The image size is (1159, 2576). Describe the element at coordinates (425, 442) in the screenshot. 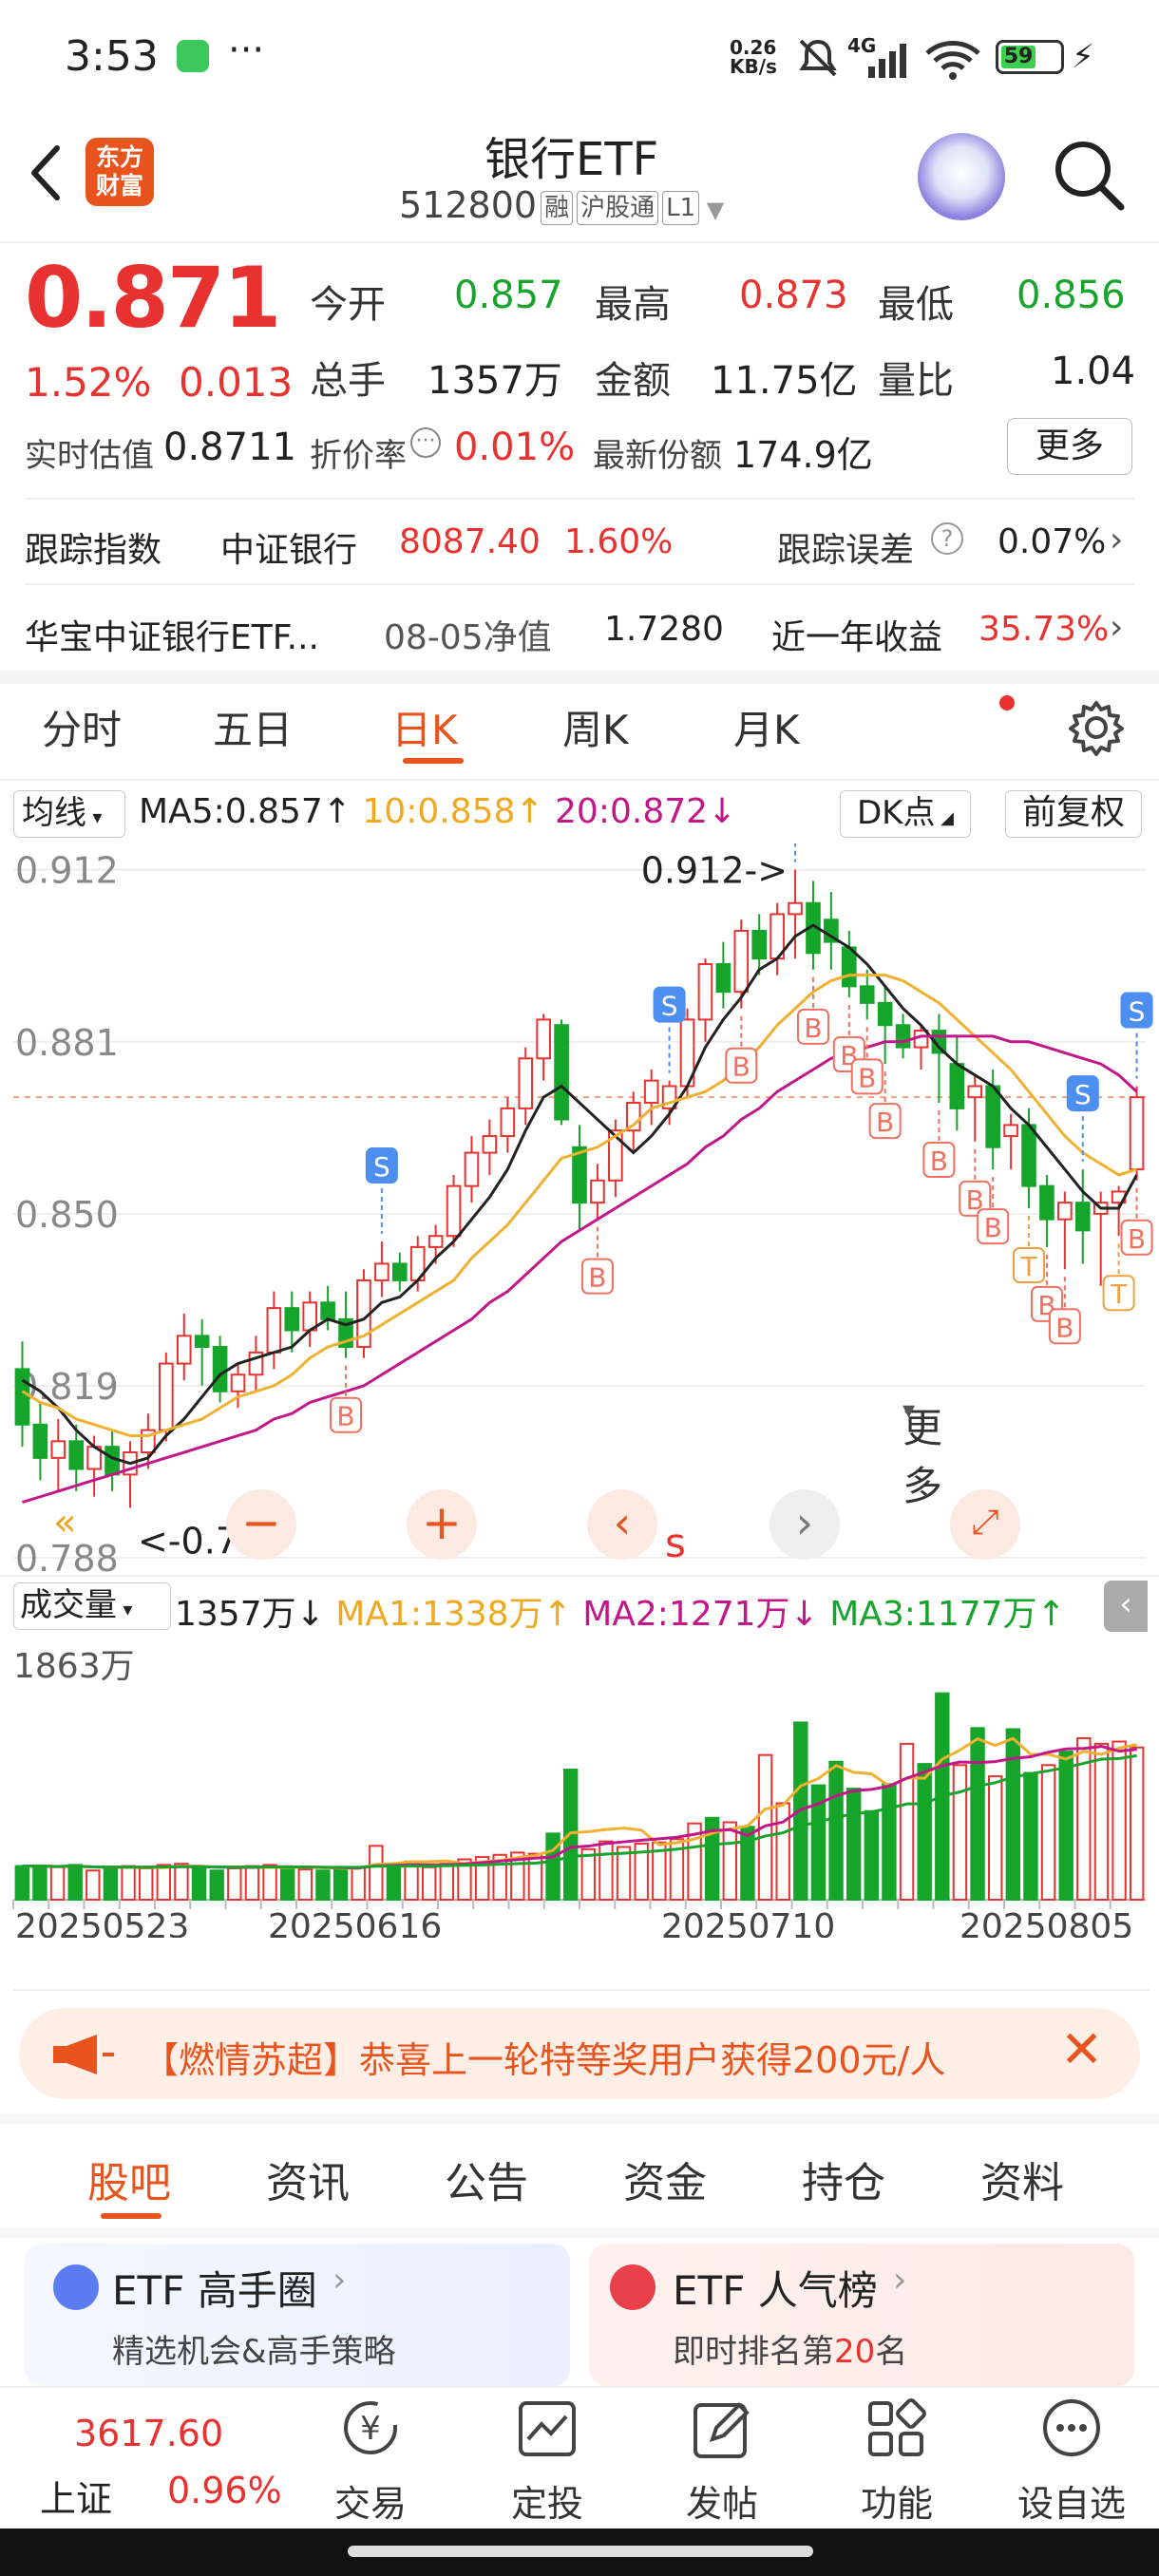

I see `more-info-icon: ···` at that location.